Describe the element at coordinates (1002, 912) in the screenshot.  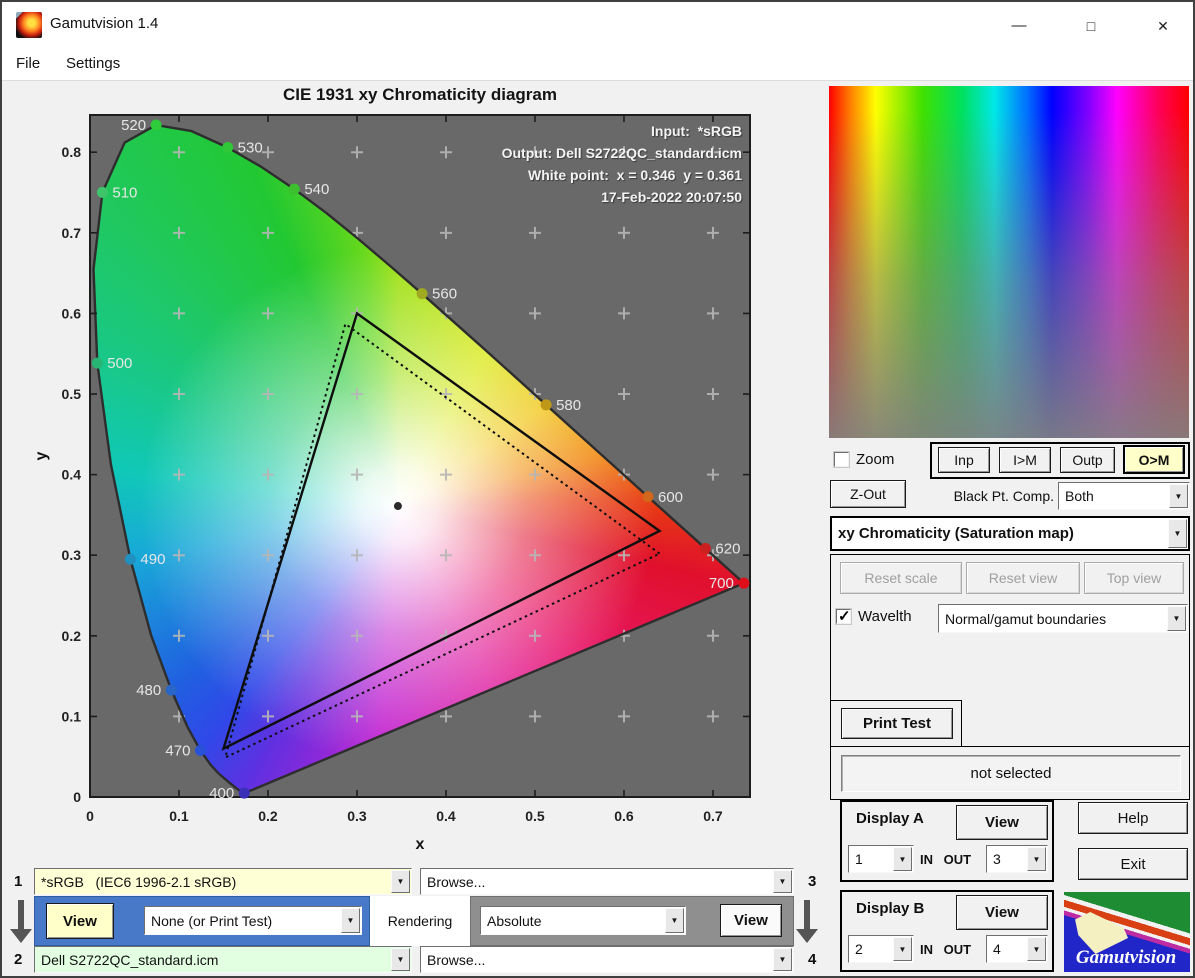
I see `display-b-view-button: View` at that location.